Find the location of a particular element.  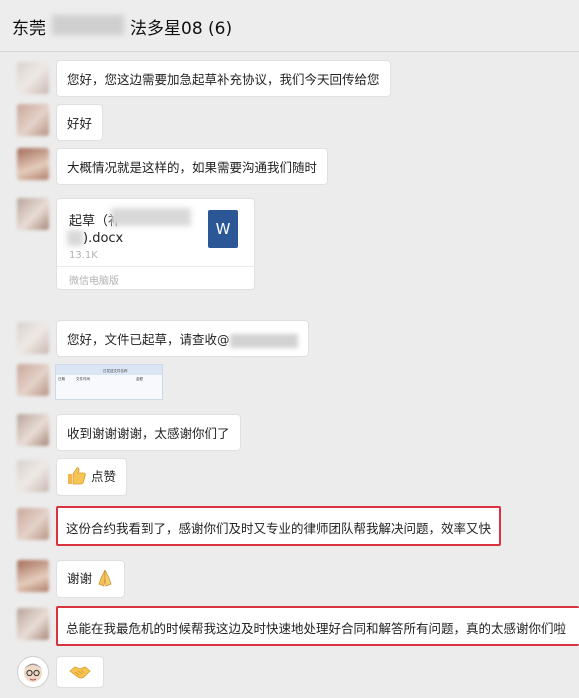

message-bubble: 好好 is located at coordinates (80, 122).